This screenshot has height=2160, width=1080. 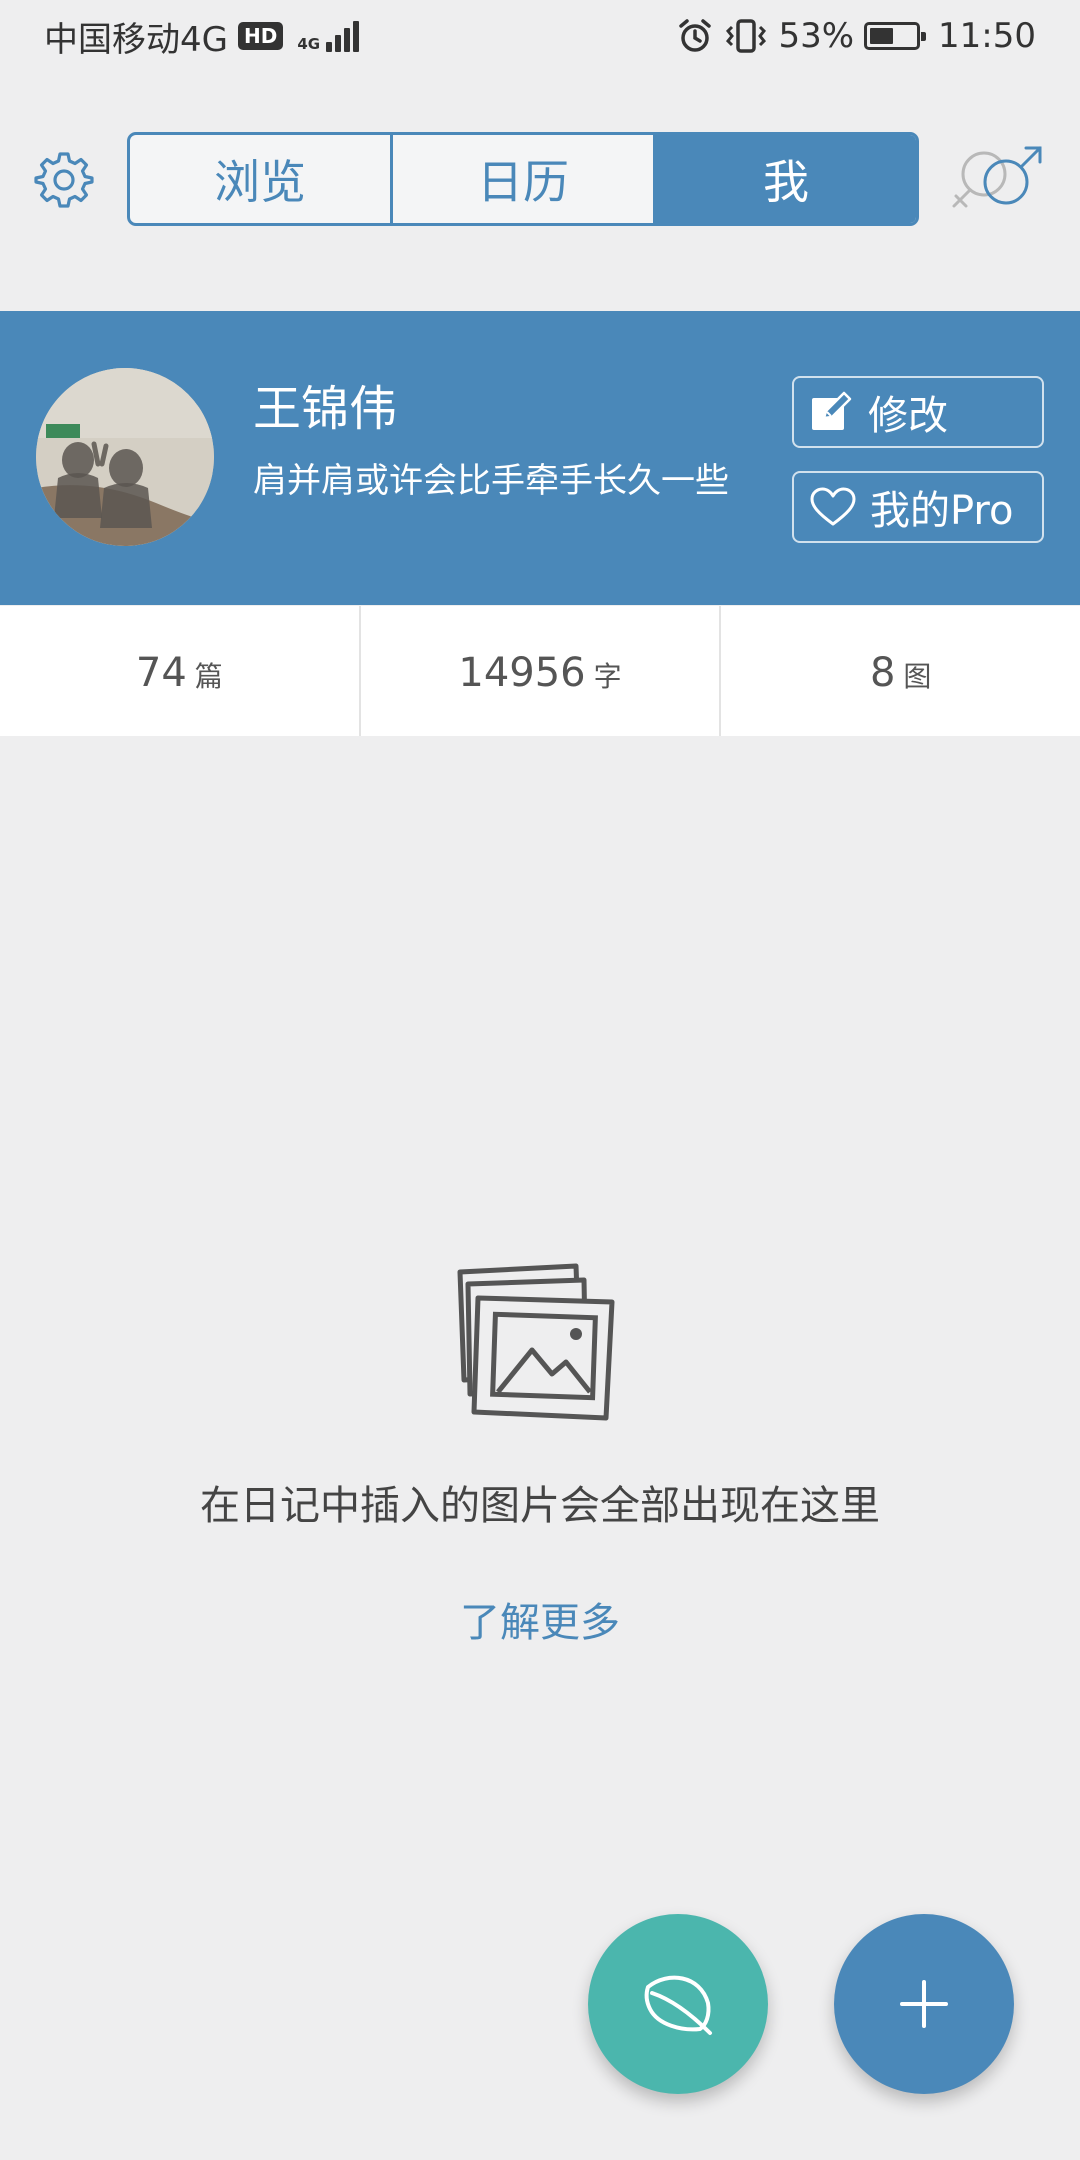 What do you see at coordinates (695, 35) in the screenshot?
I see `alarm-icon` at bounding box center [695, 35].